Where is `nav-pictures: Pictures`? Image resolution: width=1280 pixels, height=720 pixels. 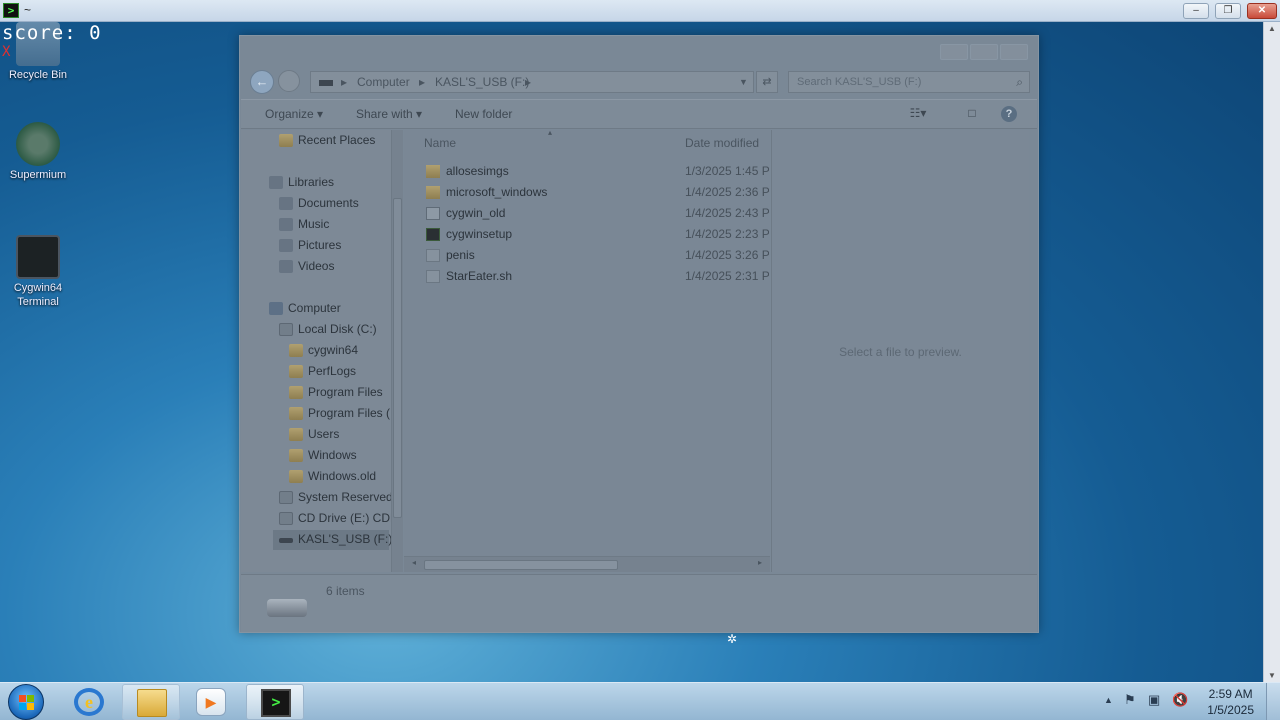
nav-pictures: Pictures is located at coordinates (334, 246).